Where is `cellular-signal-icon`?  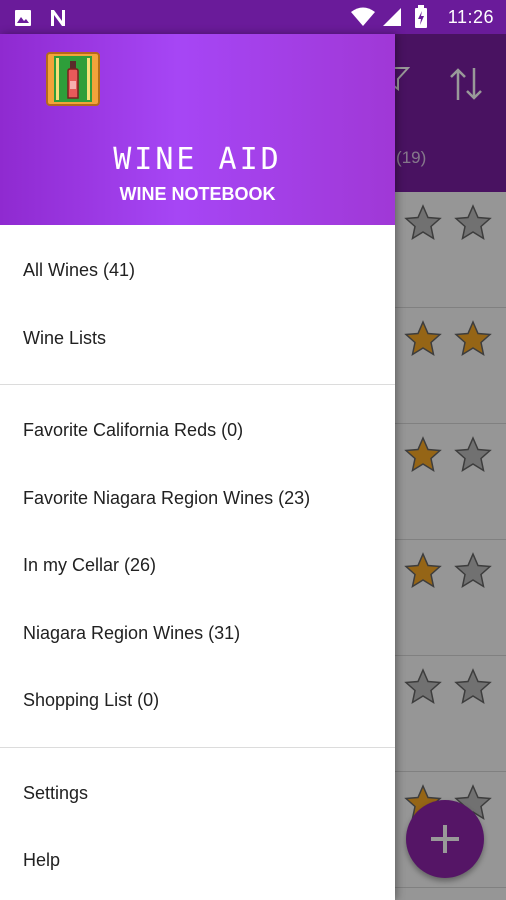 cellular-signal-icon is located at coordinates (392, 17).